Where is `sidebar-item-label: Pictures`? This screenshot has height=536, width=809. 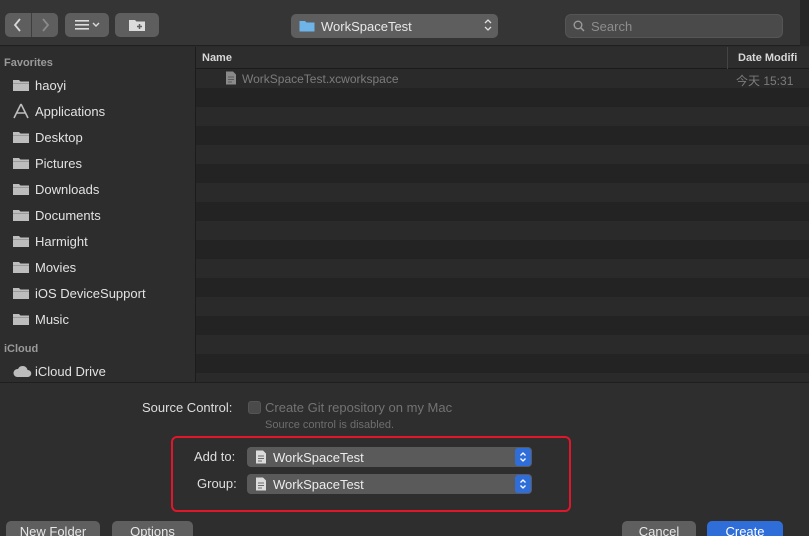 sidebar-item-label: Pictures is located at coordinates (58, 163).